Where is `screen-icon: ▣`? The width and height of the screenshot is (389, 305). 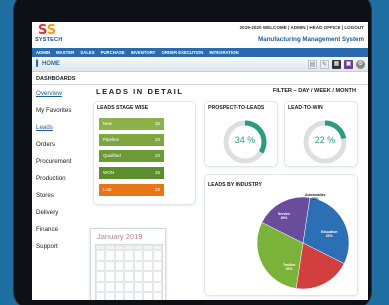
screen-icon: ▣ is located at coordinates (348, 64).